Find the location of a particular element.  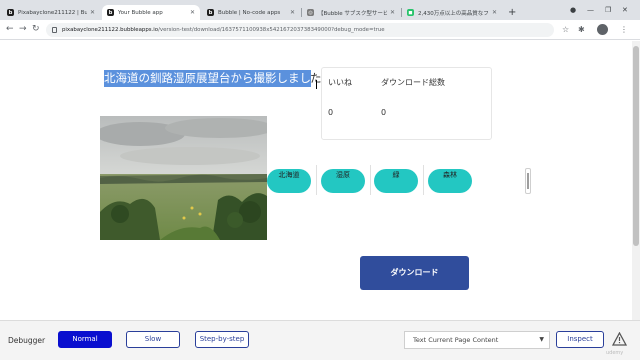

scrollbar-thumb is located at coordinates (636, 146).